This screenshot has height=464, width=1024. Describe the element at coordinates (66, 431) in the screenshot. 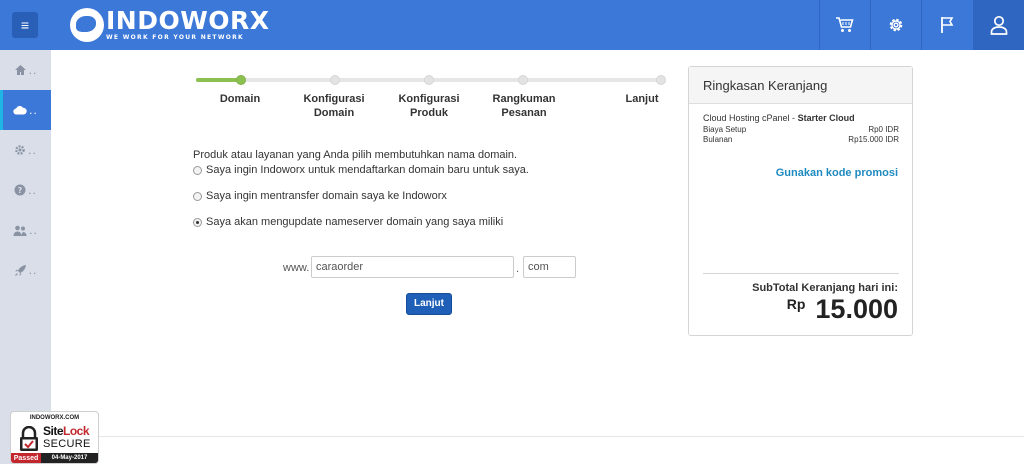

I see `sitelock-brand: SiteLock` at that location.